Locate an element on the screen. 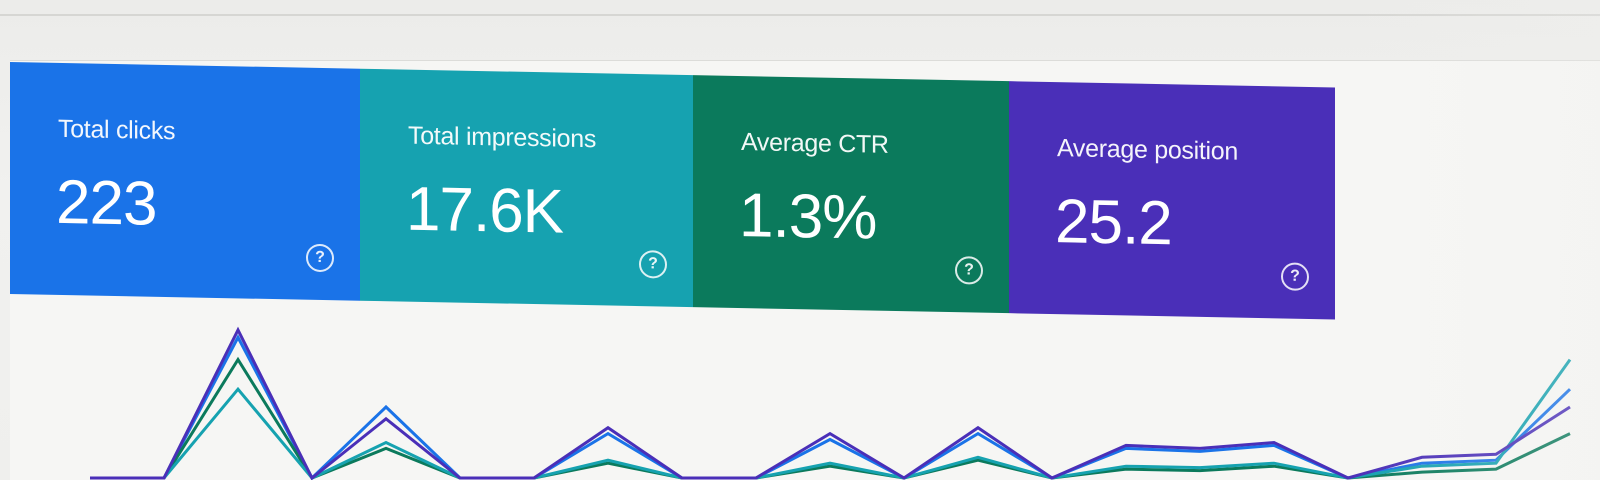 This screenshot has width=1600, height=480. metric-value: 223 is located at coordinates (106, 203).